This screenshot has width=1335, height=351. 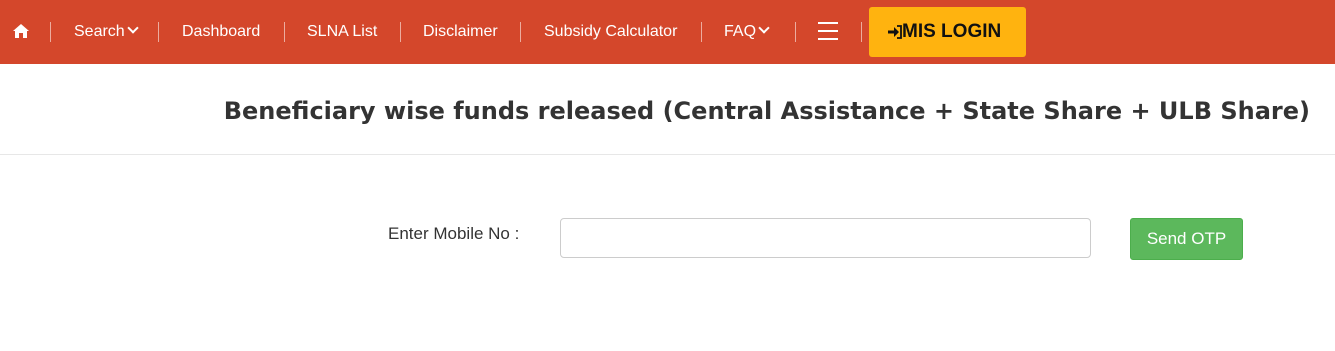 What do you see at coordinates (1186, 239) in the screenshot?
I see `send-otp-button: Send OTP` at bounding box center [1186, 239].